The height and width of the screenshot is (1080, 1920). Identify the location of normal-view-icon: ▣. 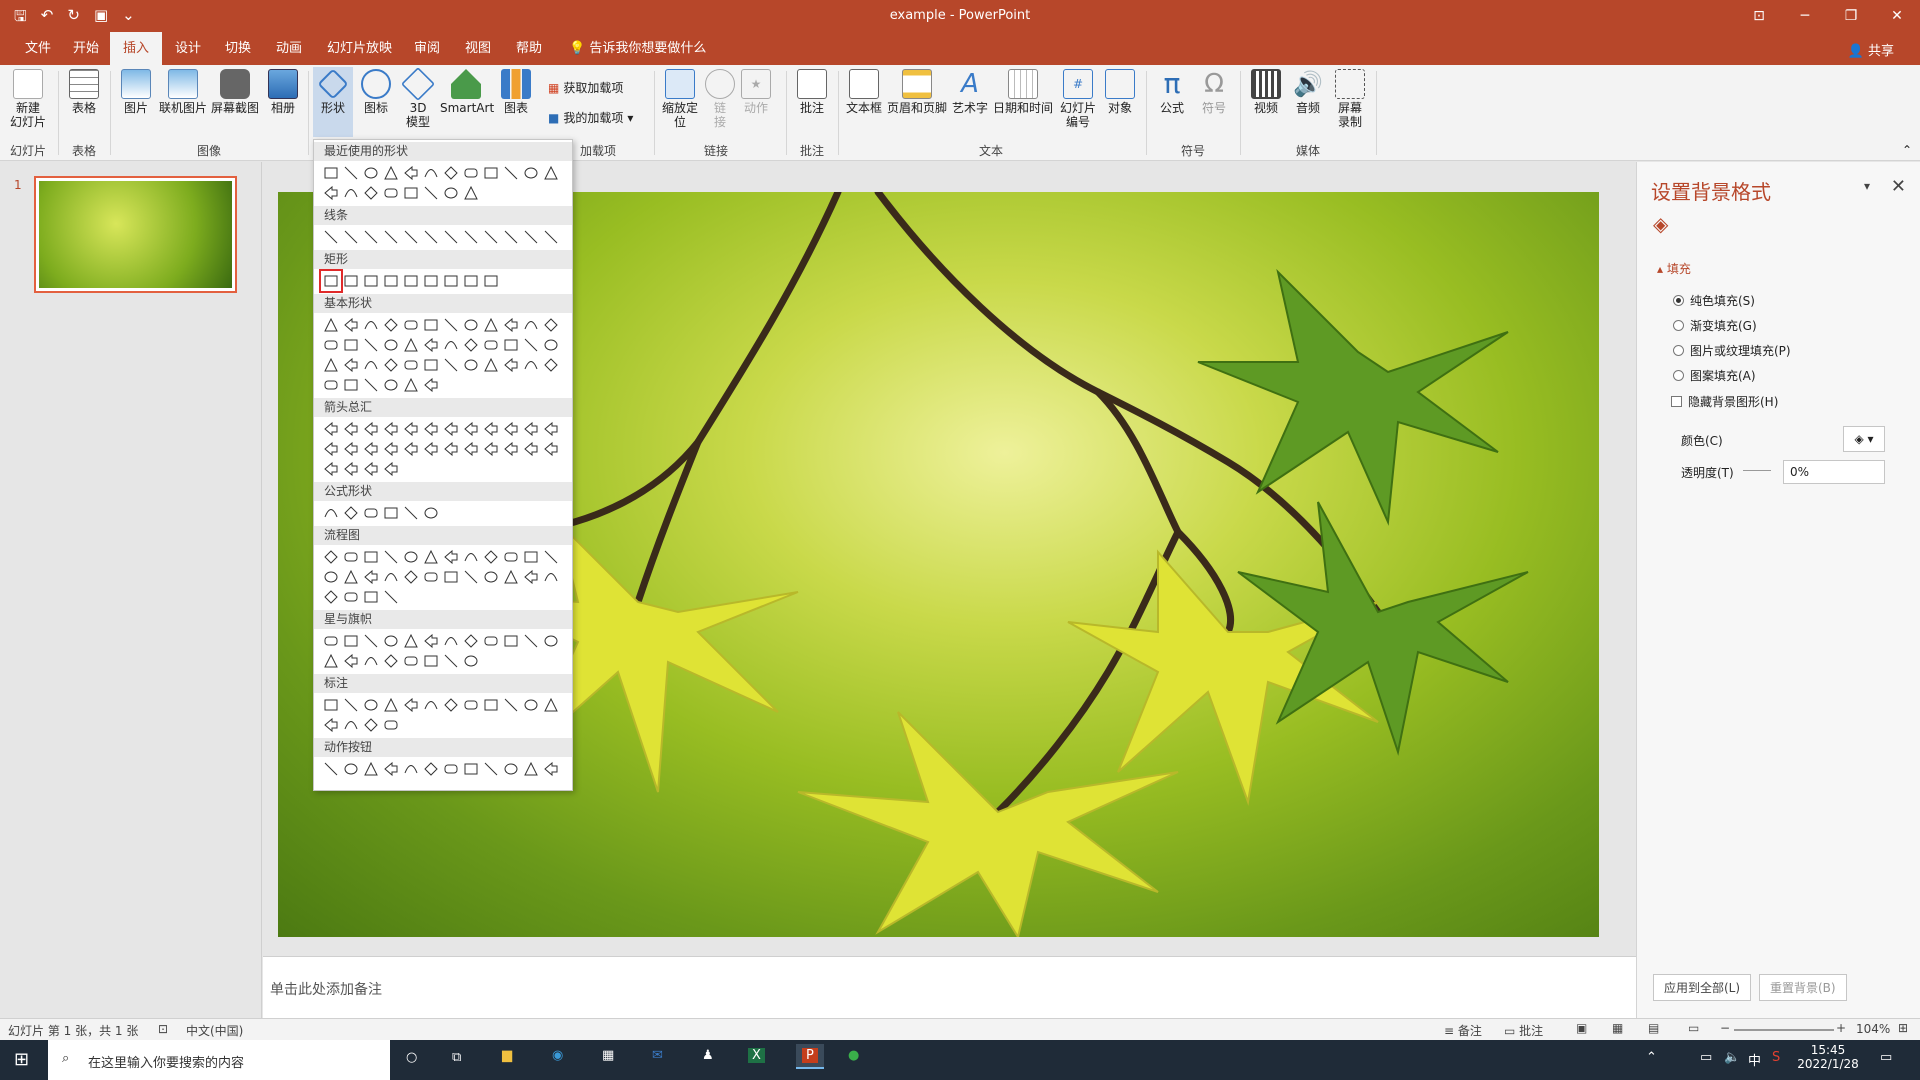
(1581, 1028).